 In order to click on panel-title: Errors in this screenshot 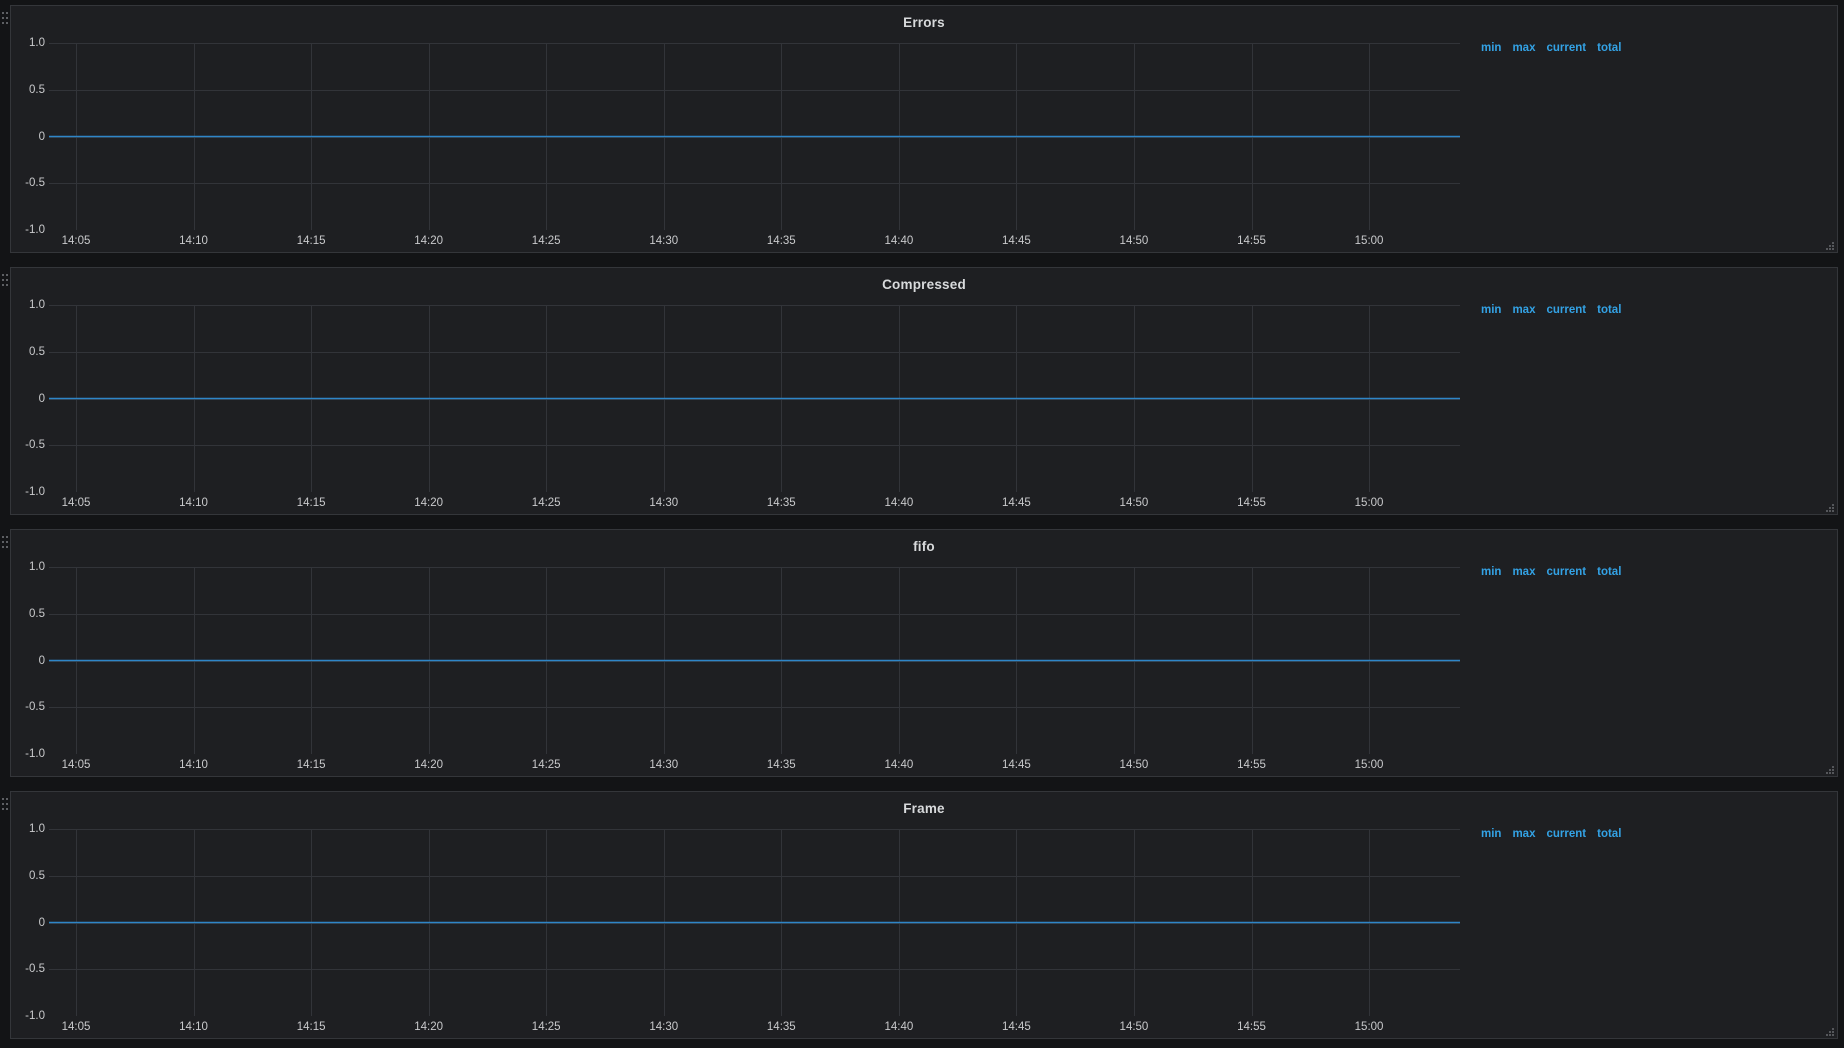, I will do `click(924, 22)`.